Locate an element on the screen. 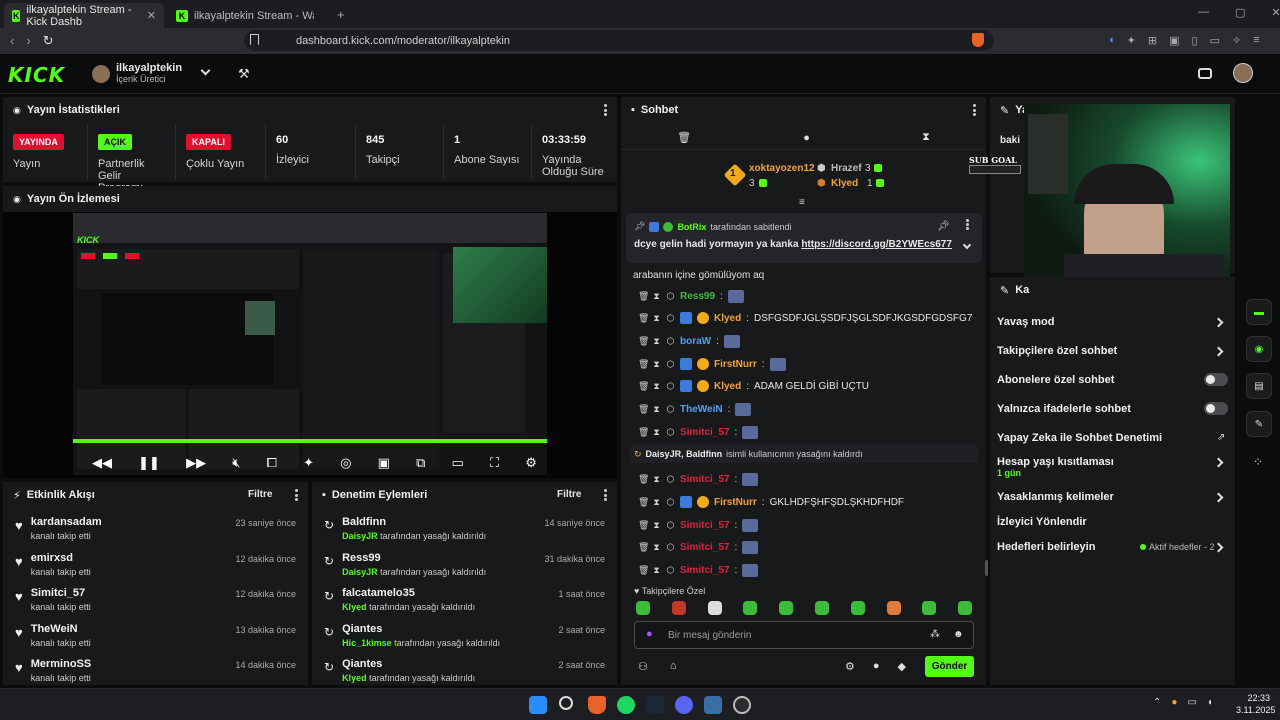  settings-icon: ⚙ is located at coordinates (531, 463).